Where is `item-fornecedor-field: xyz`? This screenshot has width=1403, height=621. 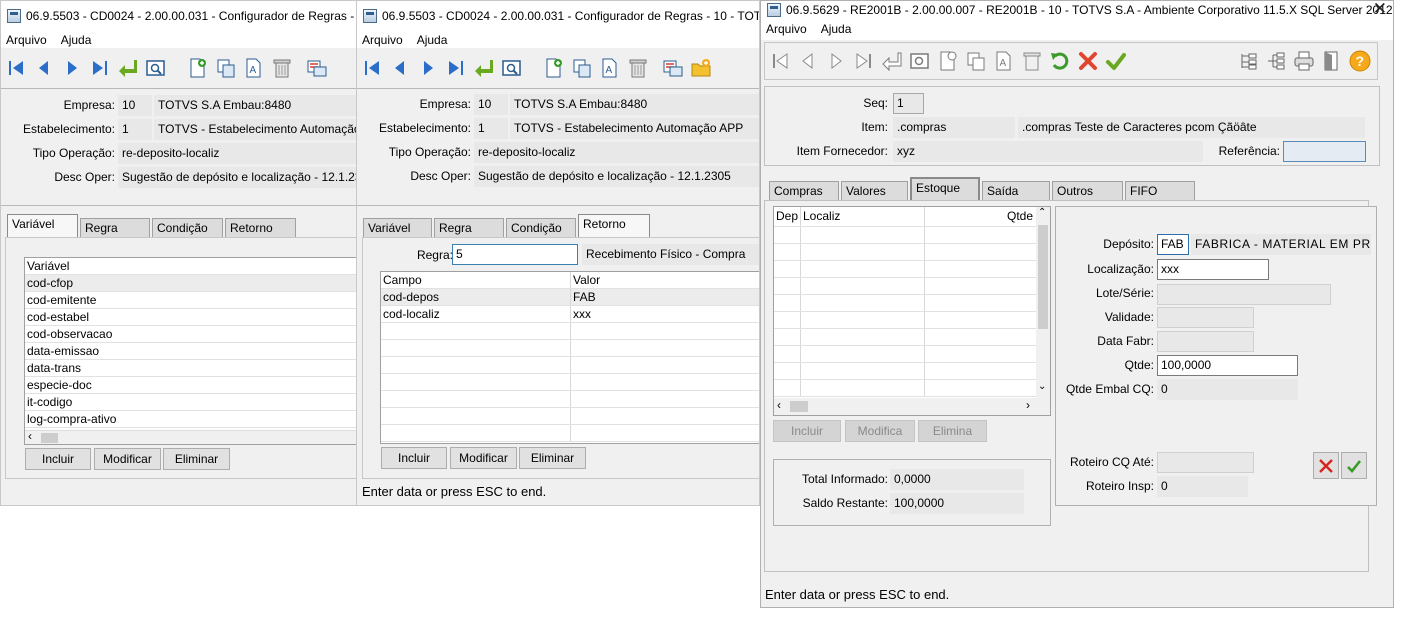 item-fornecedor-field: xyz is located at coordinates (1048, 151).